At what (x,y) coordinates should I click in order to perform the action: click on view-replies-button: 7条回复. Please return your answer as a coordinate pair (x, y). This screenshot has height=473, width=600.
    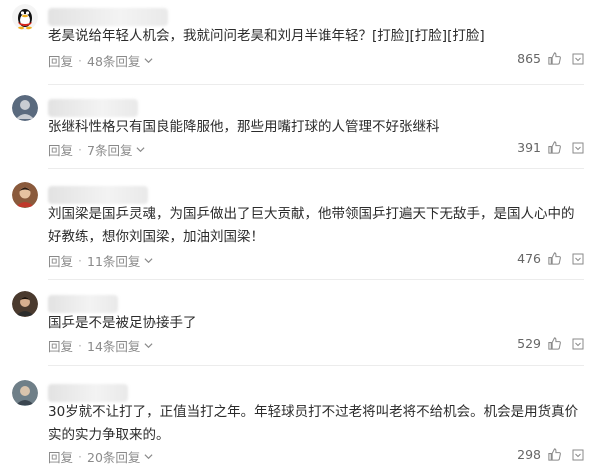
    Looking at the image, I should click on (116, 149).